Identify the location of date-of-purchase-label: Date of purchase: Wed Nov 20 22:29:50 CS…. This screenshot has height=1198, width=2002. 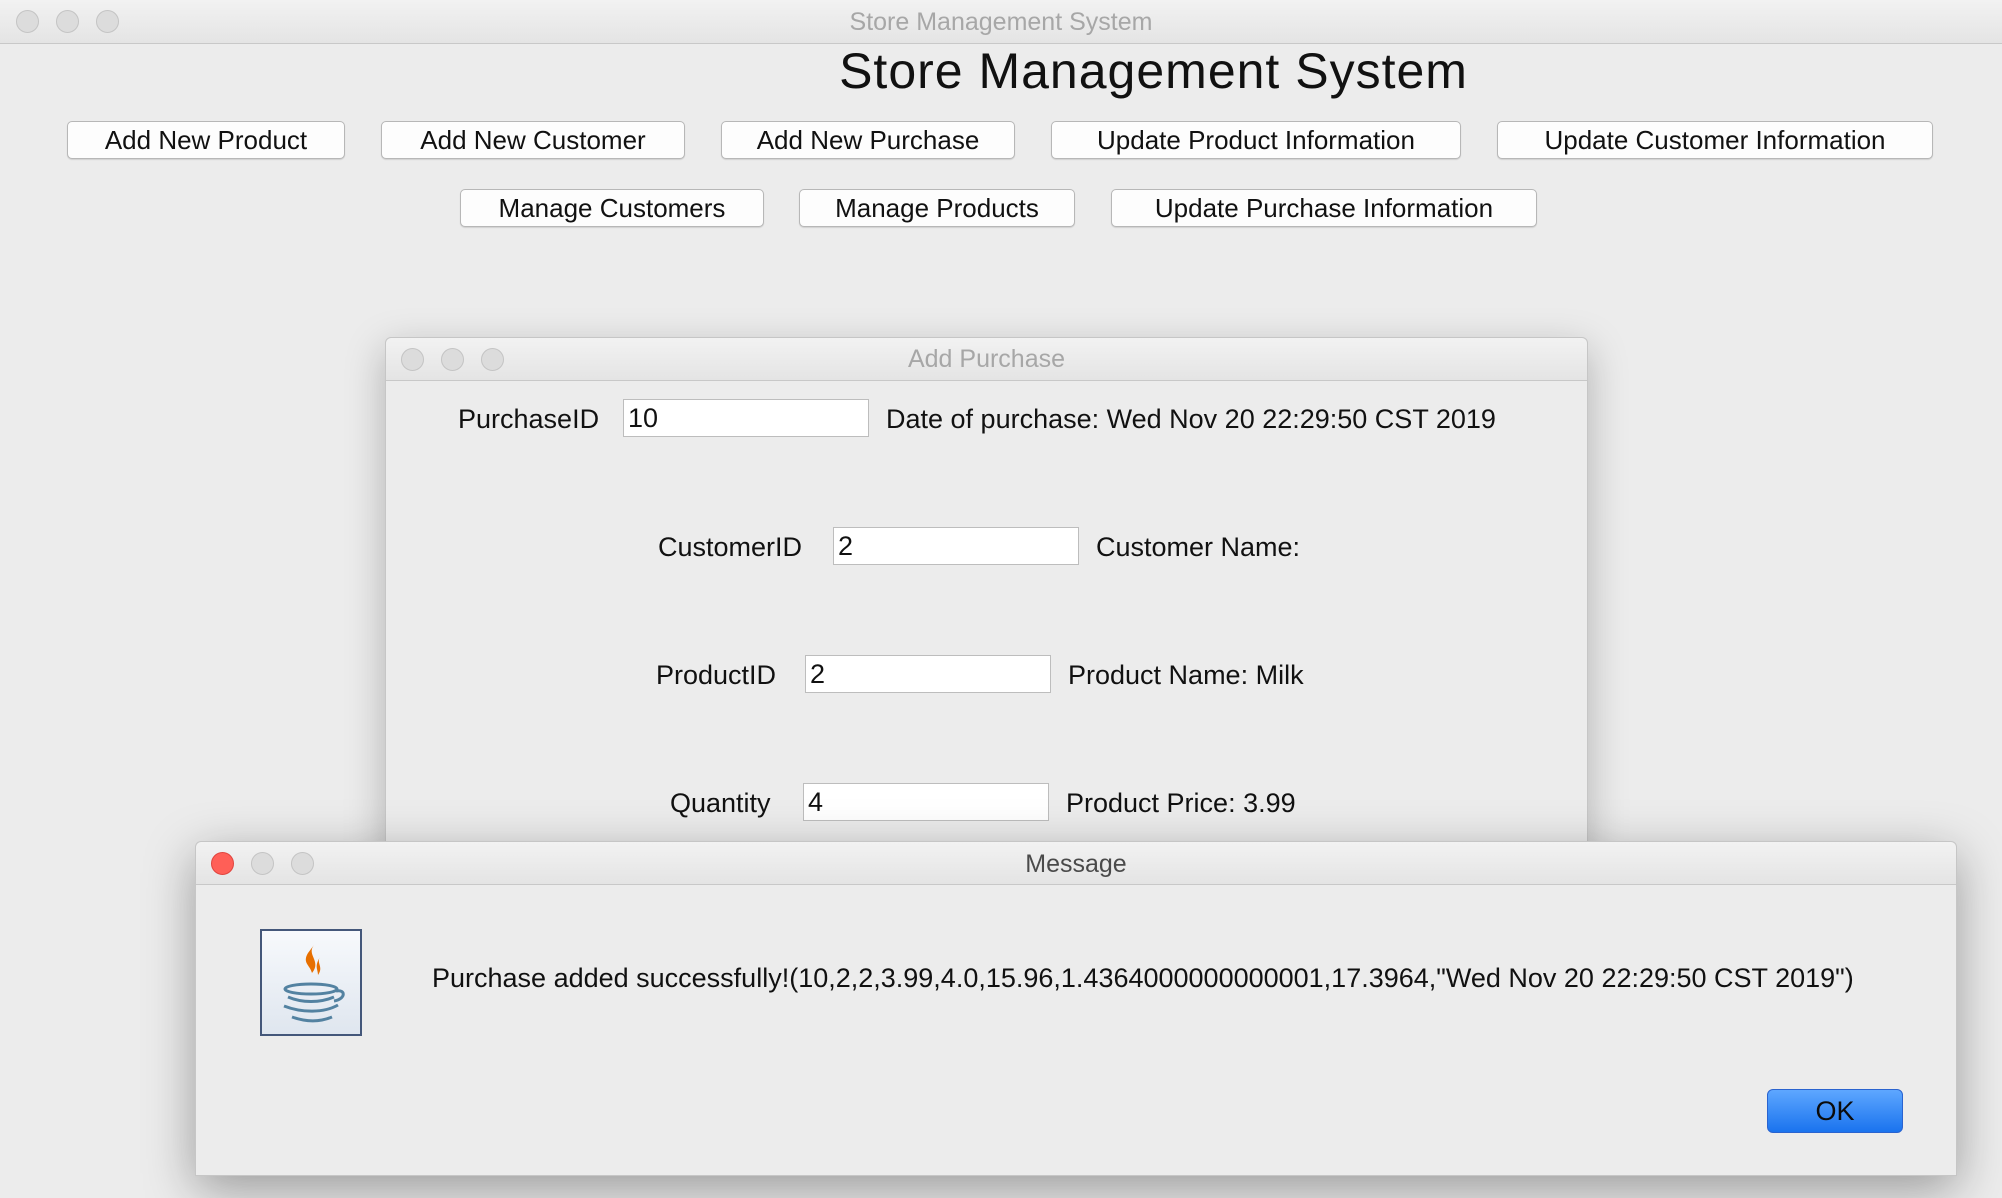
(1191, 419).